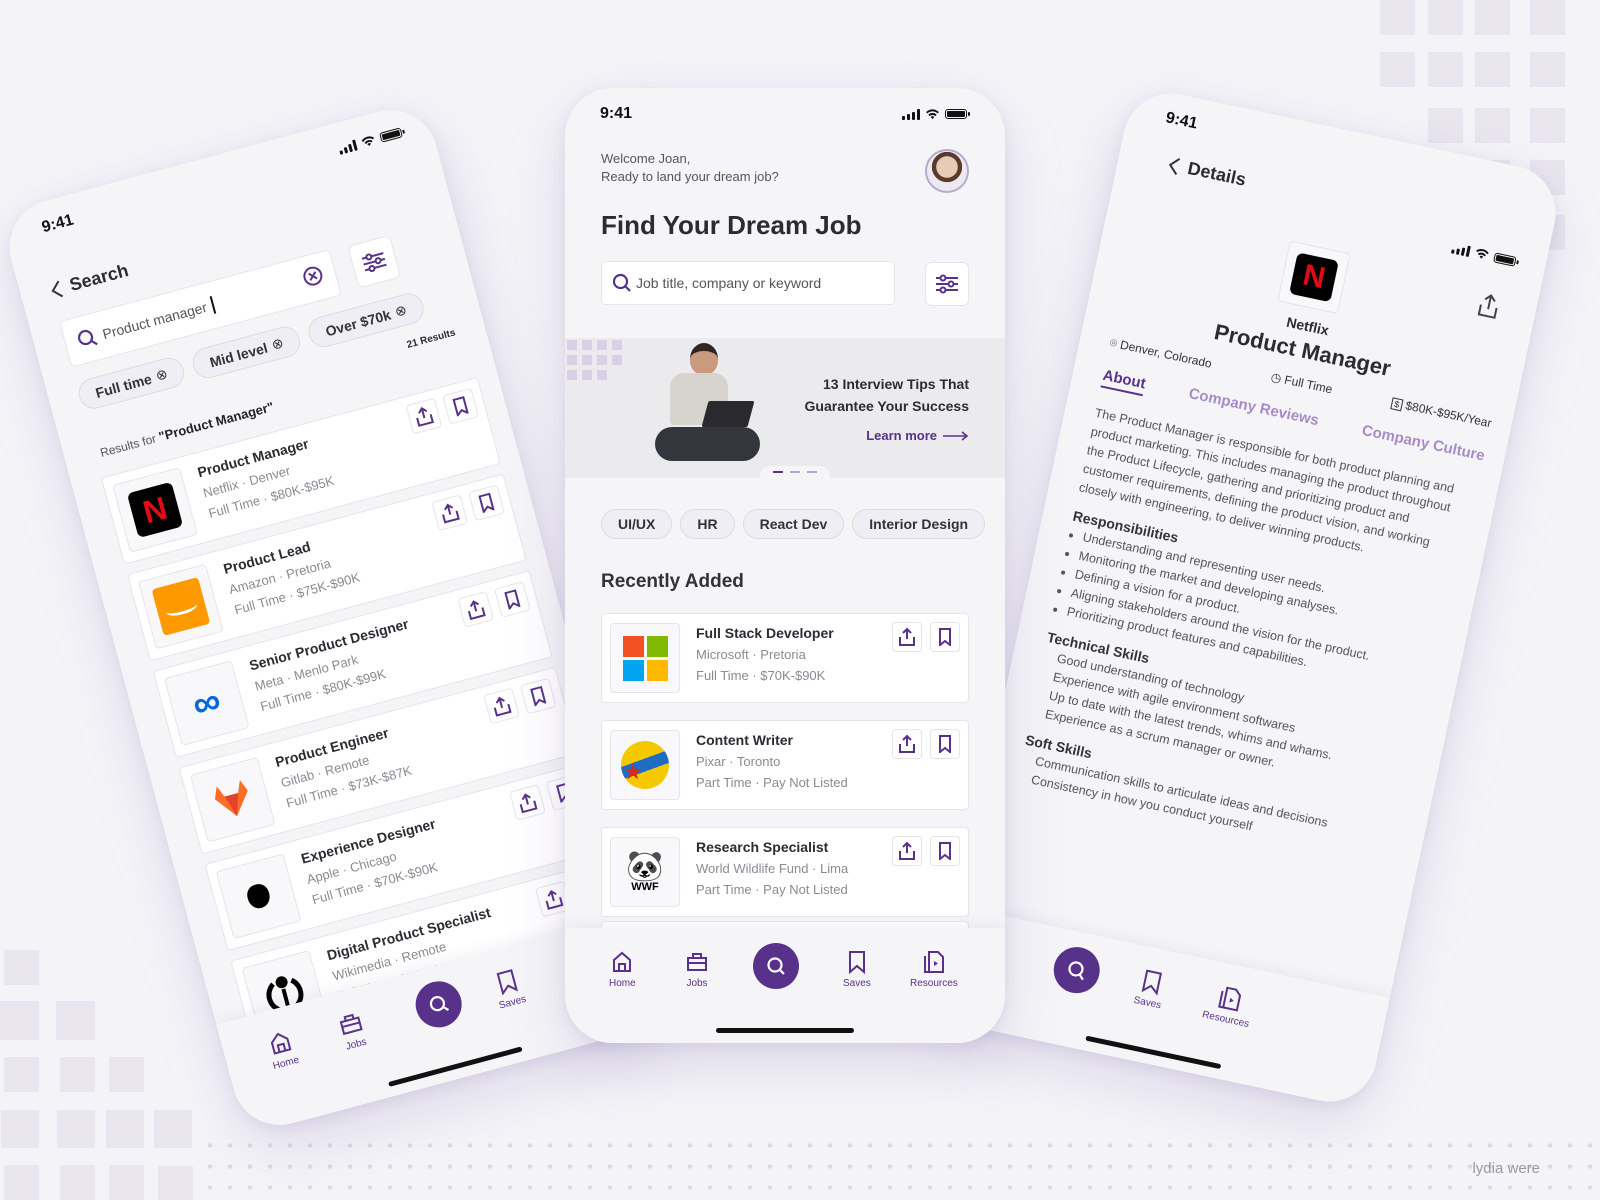 The width and height of the screenshot is (1600, 1200). What do you see at coordinates (246, 352) in the screenshot?
I see `filter-chip: Mid level ⊗` at bounding box center [246, 352].